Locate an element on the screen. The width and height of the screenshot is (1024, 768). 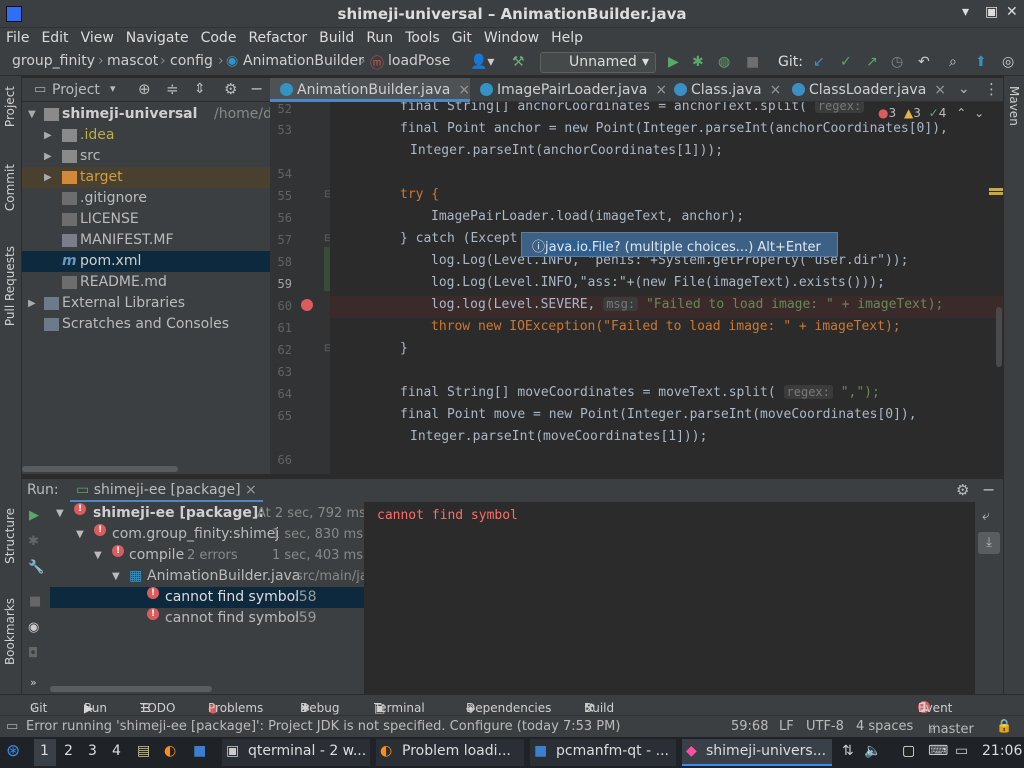
tree-item-external-libraries: ▶ External Libraries is located at coordinates (146, 303).